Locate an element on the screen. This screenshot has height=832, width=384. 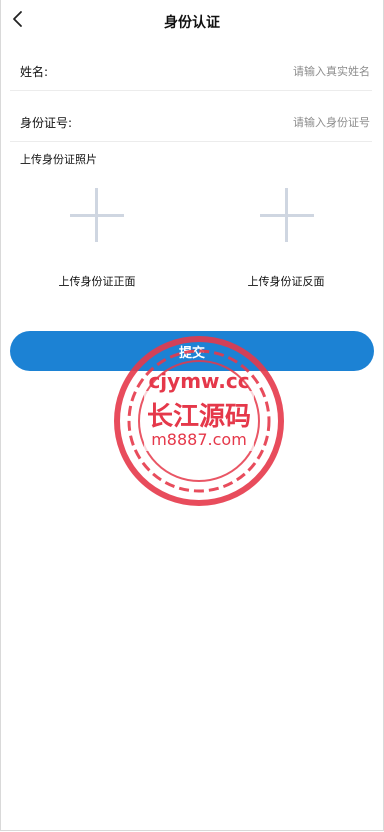
id-number-row: 身份证号: is located at coordinates (191, 122).